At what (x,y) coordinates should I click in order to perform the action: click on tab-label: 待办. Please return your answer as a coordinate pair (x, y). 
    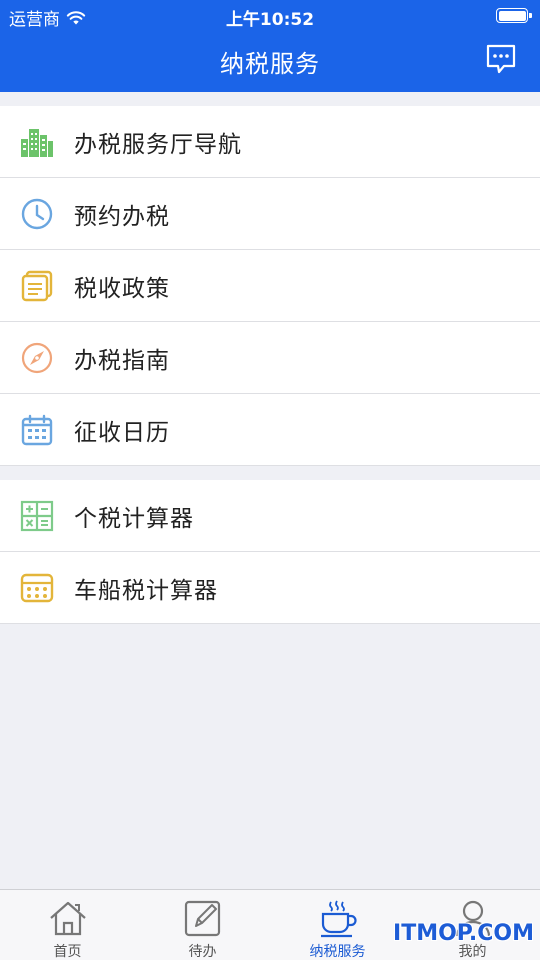
    Looking at the image, I should click on (202, 952).